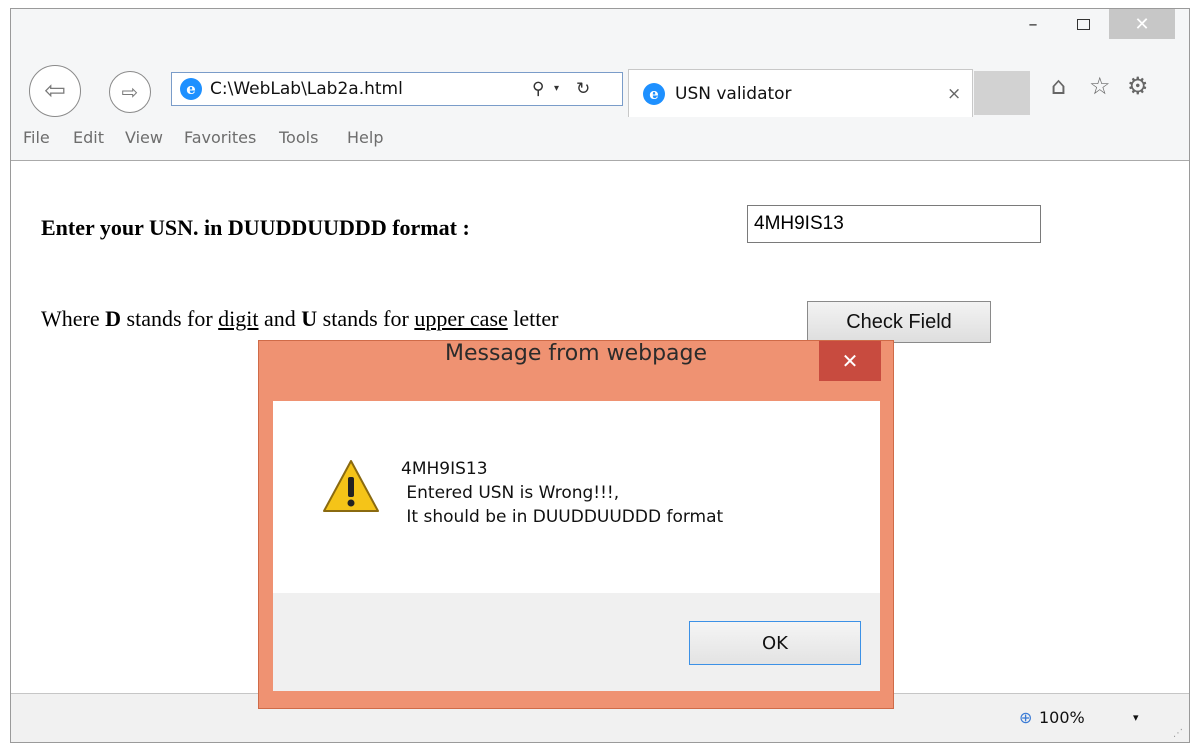  I want to click on search-icon: ⚲, so click(538, 89).